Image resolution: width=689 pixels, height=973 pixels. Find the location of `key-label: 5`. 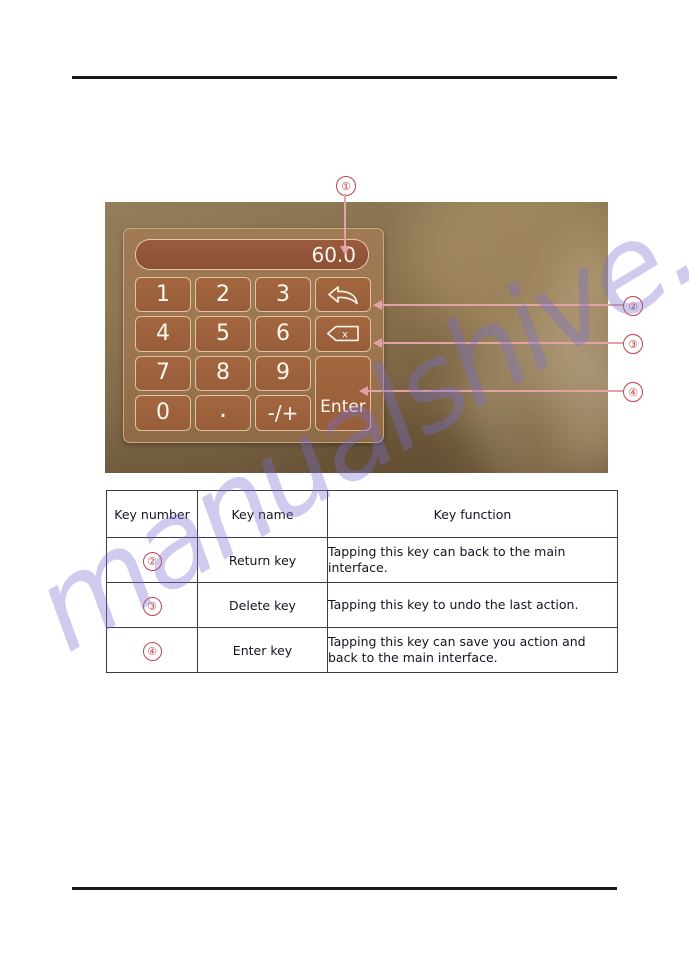

key-label: 5 is located at coordinates (223, 333).